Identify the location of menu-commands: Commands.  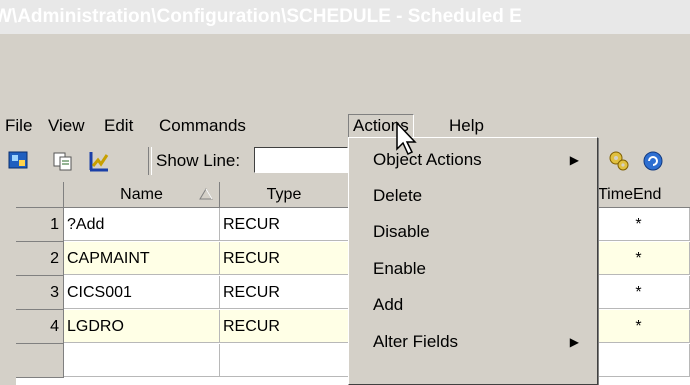
(202, 126).